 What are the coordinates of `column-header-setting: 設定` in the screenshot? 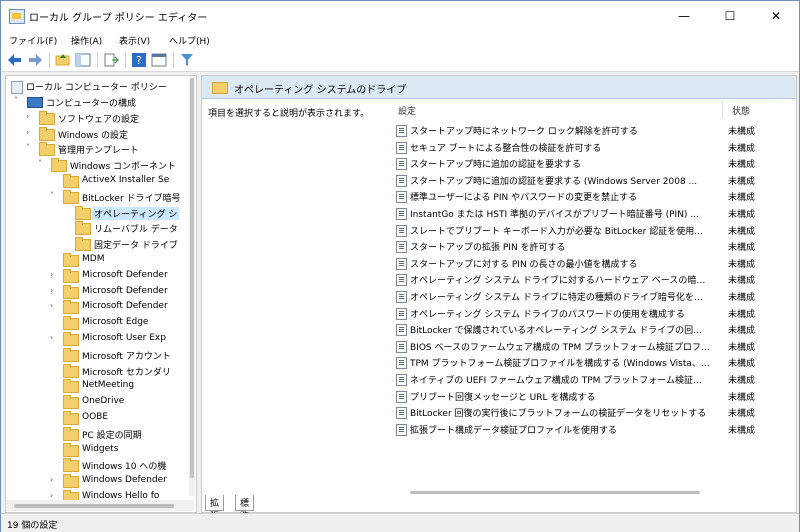 It's located at (407, 110).